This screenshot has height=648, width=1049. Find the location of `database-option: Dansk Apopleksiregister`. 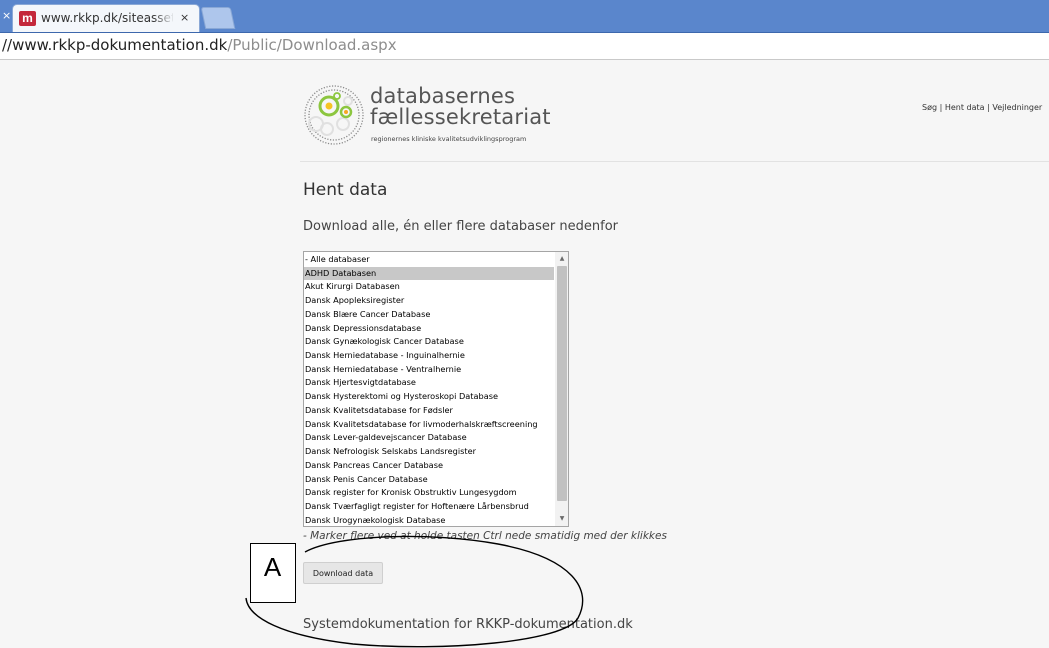

database-option: Dansk Apopleksiregister is located at coordinates (429, 301).